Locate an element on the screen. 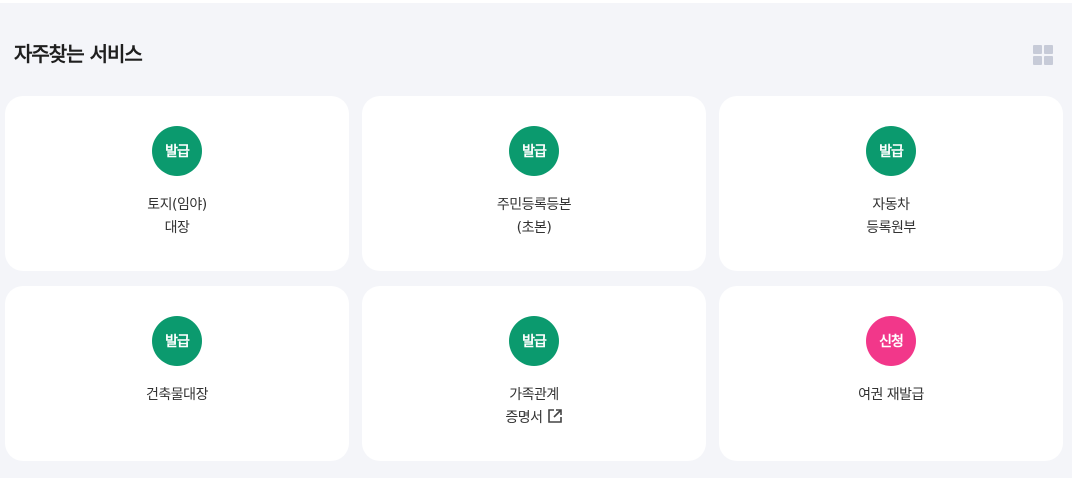 The image size is (1072, 478). service-label: 건축물대장 is located at coordinates (177, 395).